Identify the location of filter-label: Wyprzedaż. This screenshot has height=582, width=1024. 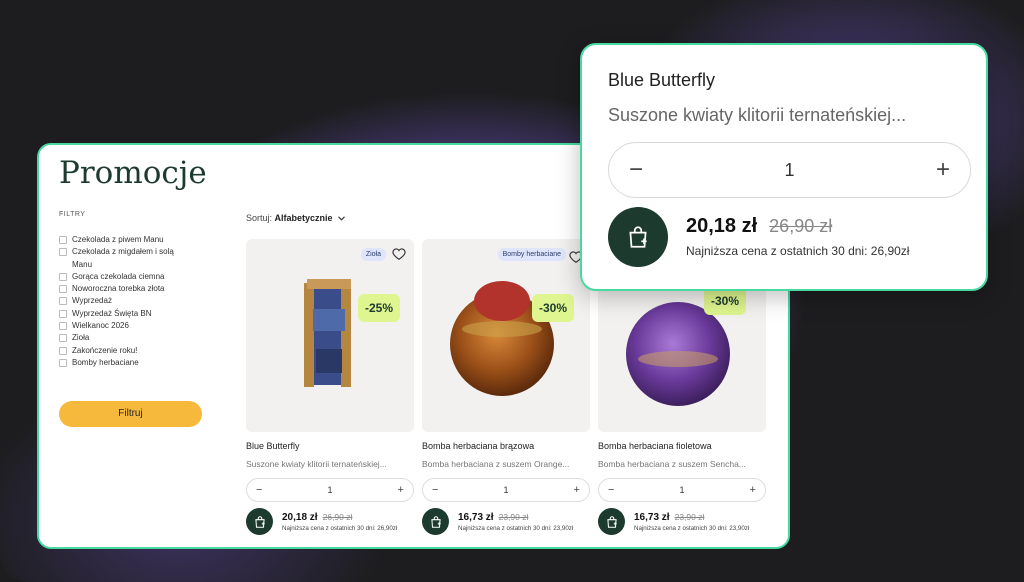
(92, 301).